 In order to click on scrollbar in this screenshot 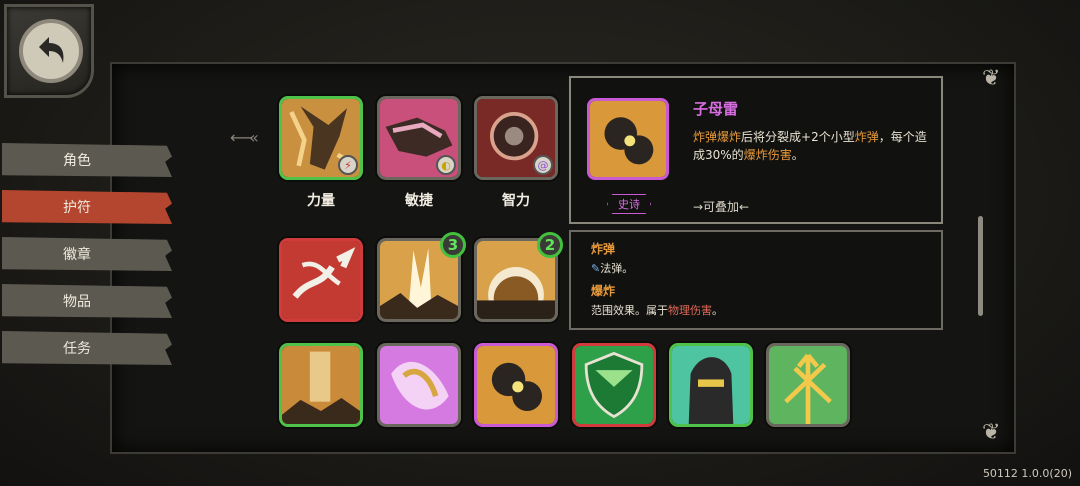, I will do `click(980, 266)`.